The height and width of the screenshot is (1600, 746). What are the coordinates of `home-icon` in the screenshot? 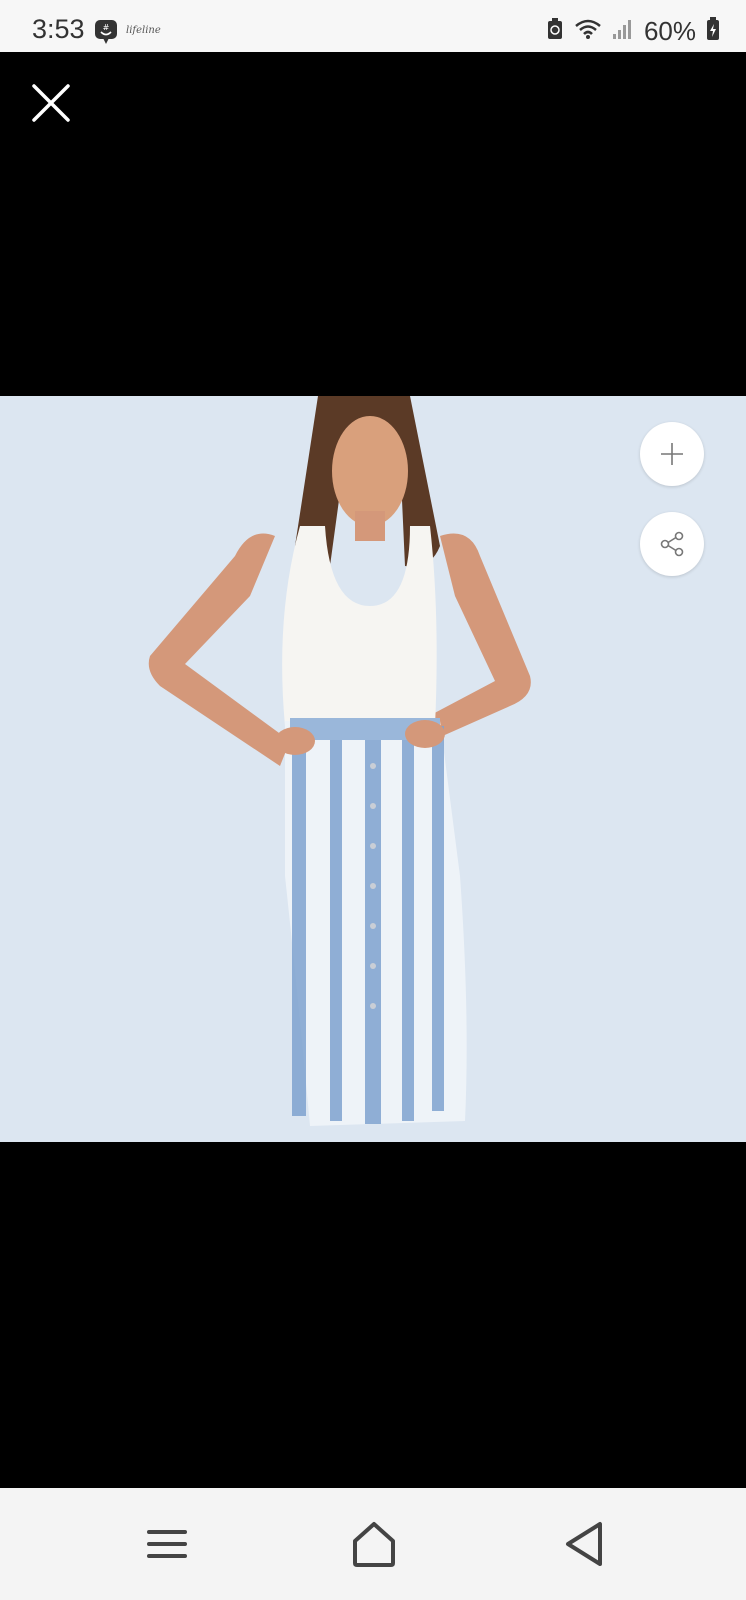 It's located at (374, 1544).